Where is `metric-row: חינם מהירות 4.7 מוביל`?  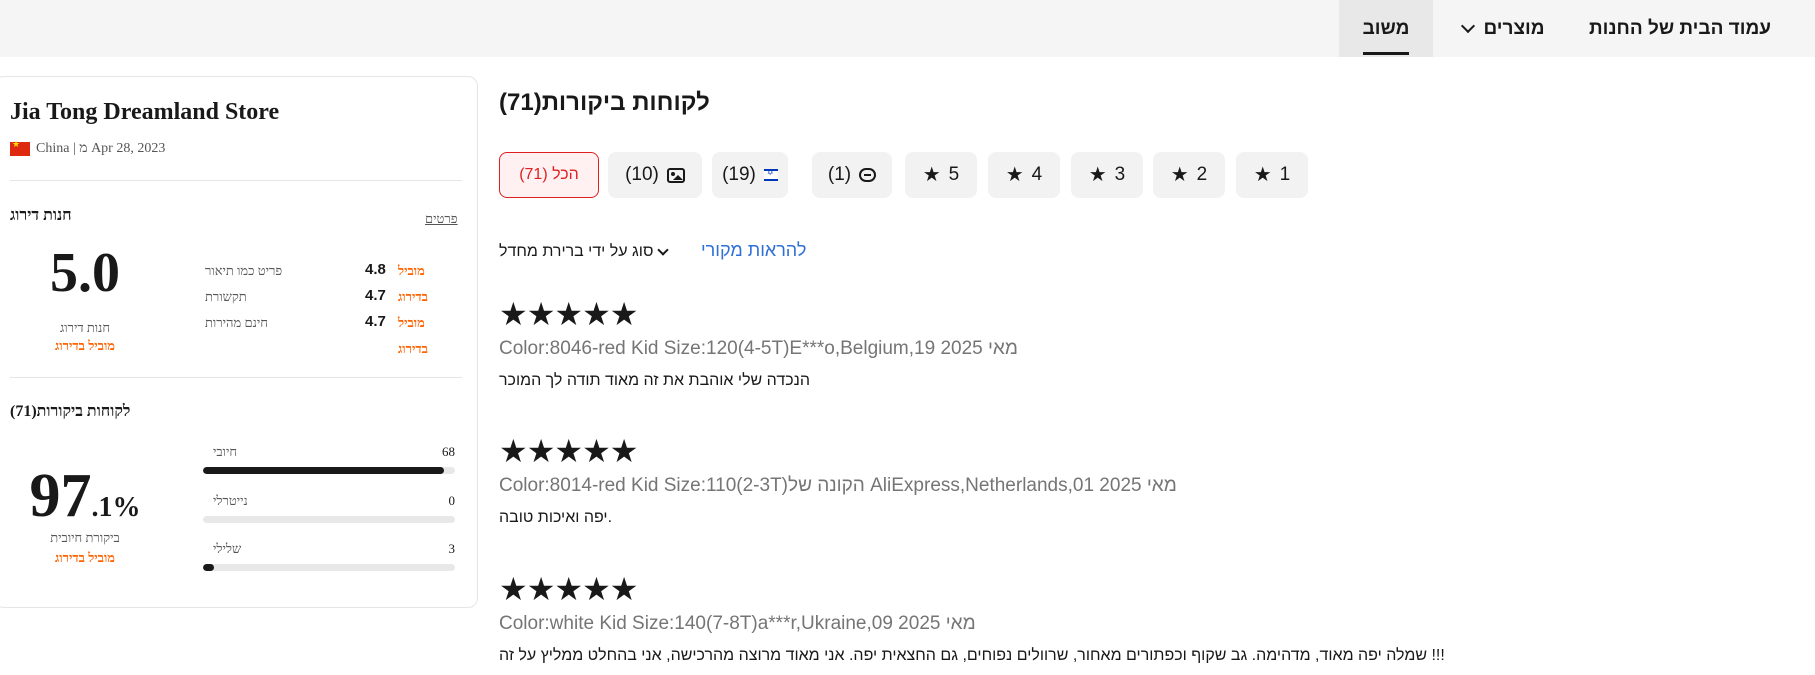 metric-row: חינם מהירות 4.7 מוביל is located at coordinates (318, 323).